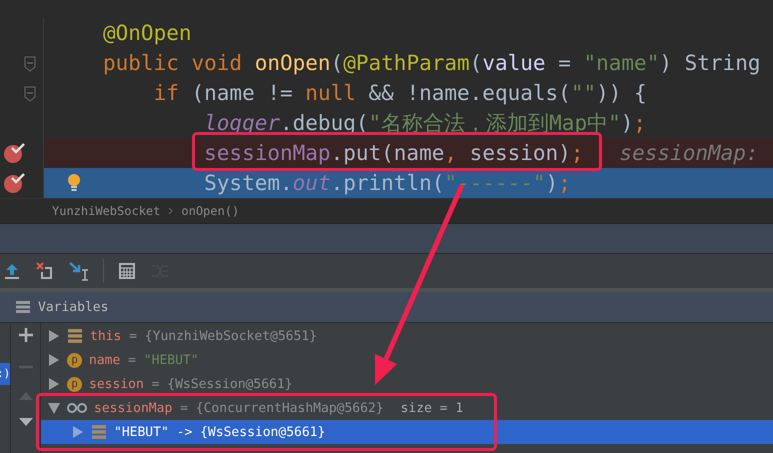  I want to click on variable-row: this = {YunzhiWebSocket@5651}, so click(407, 336).